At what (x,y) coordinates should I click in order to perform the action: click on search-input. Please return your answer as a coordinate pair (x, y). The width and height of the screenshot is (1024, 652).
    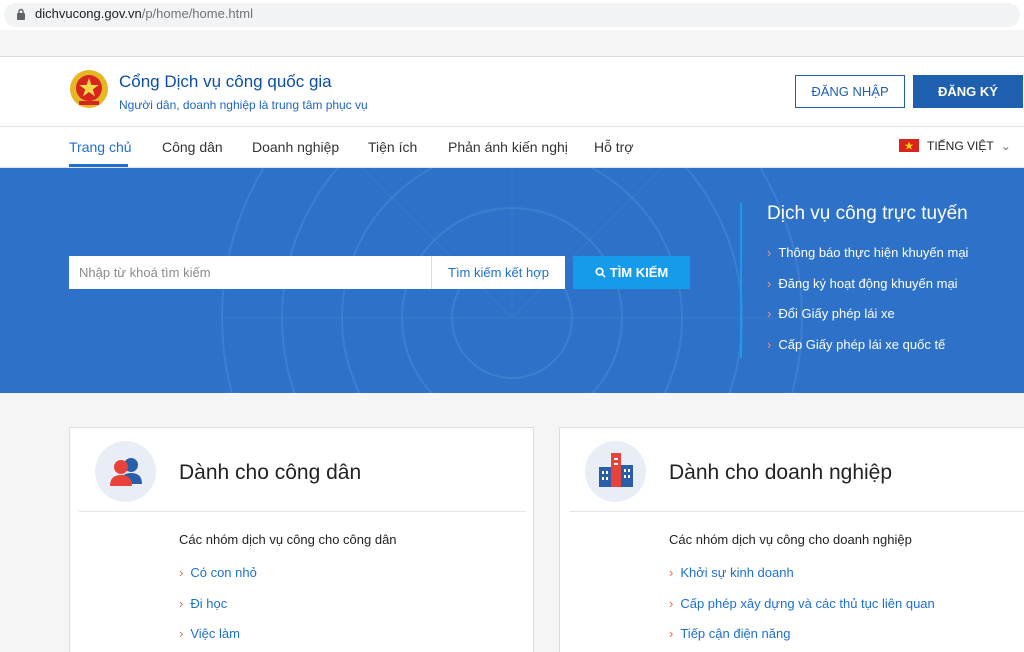
    Looking at the image, I should click on (250, 272).